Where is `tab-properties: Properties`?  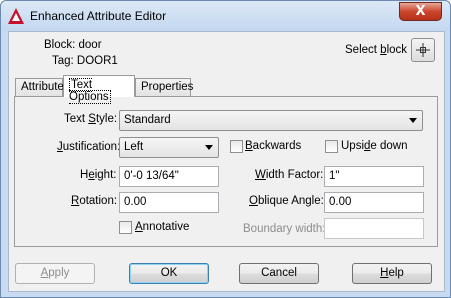
tab-properties: Properties is located at coordinates (164, 87).